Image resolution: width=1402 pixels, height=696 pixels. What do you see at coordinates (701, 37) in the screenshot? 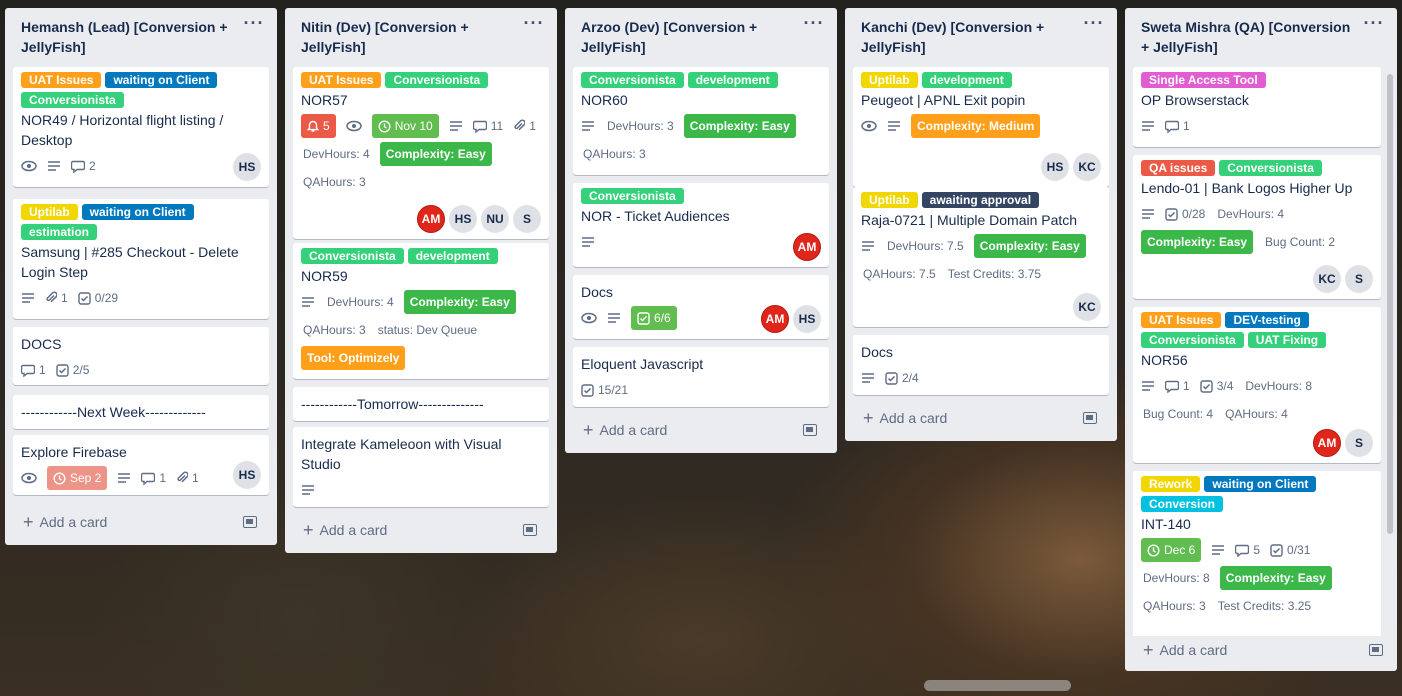
I see `list-title: Arzoo (Dev) [Conversion + JellyFish] ···` at bounding box center [701, 37].